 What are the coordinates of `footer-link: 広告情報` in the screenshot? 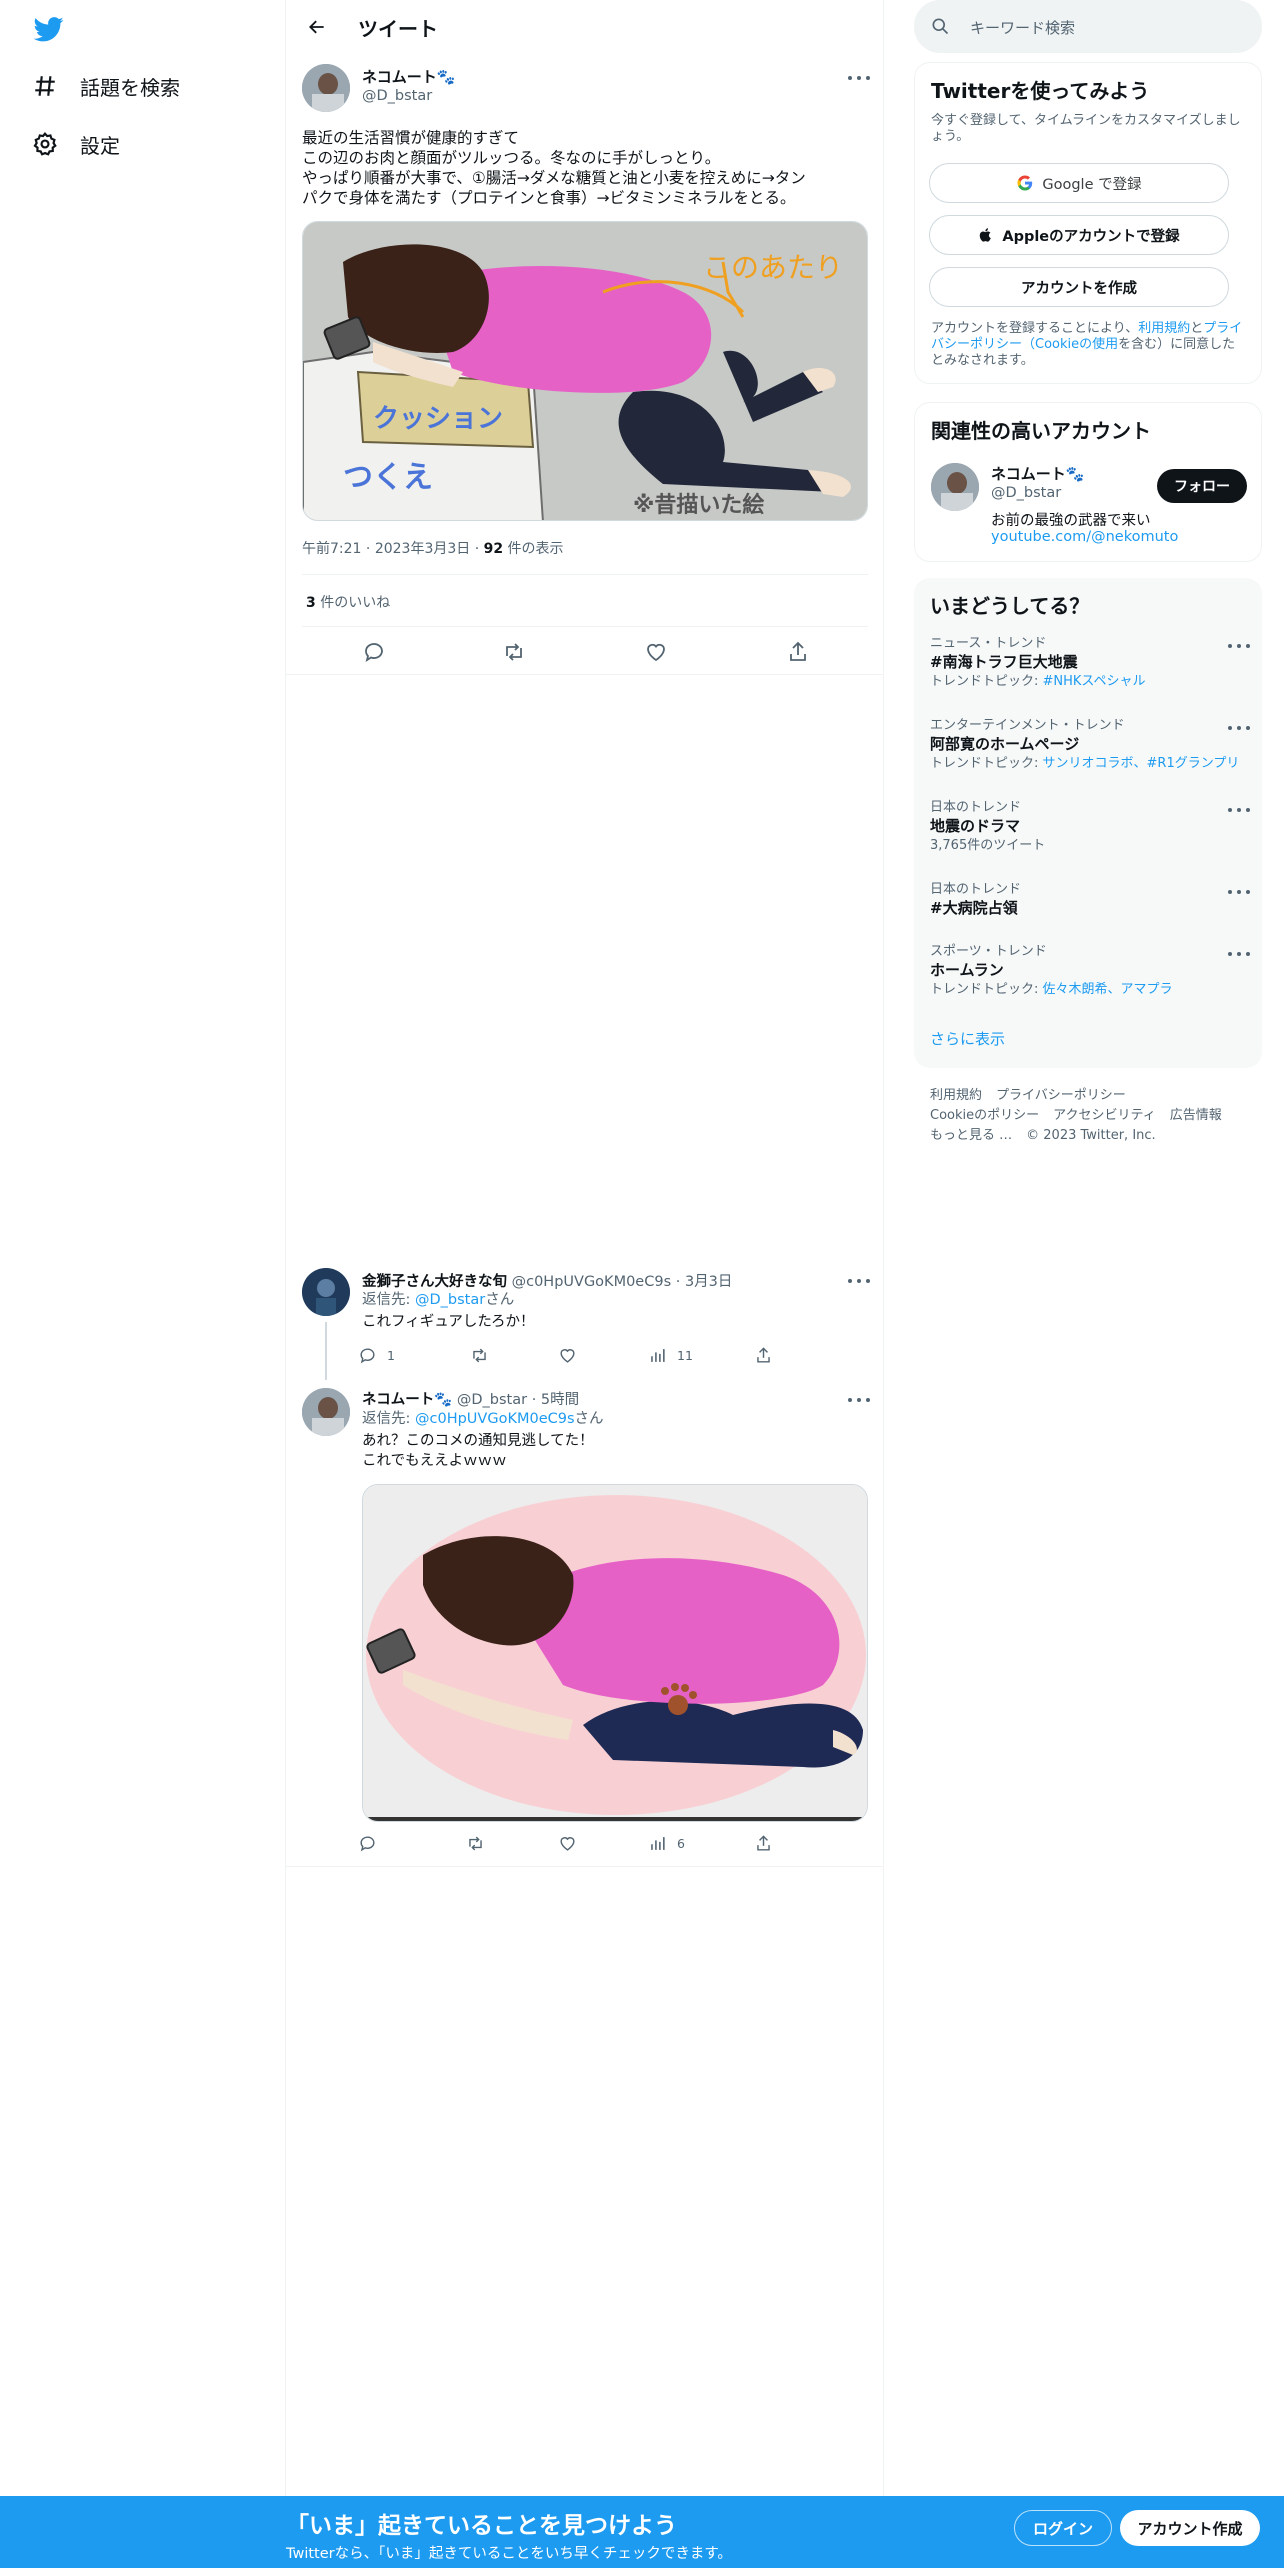 It's located at (1196, 1115).